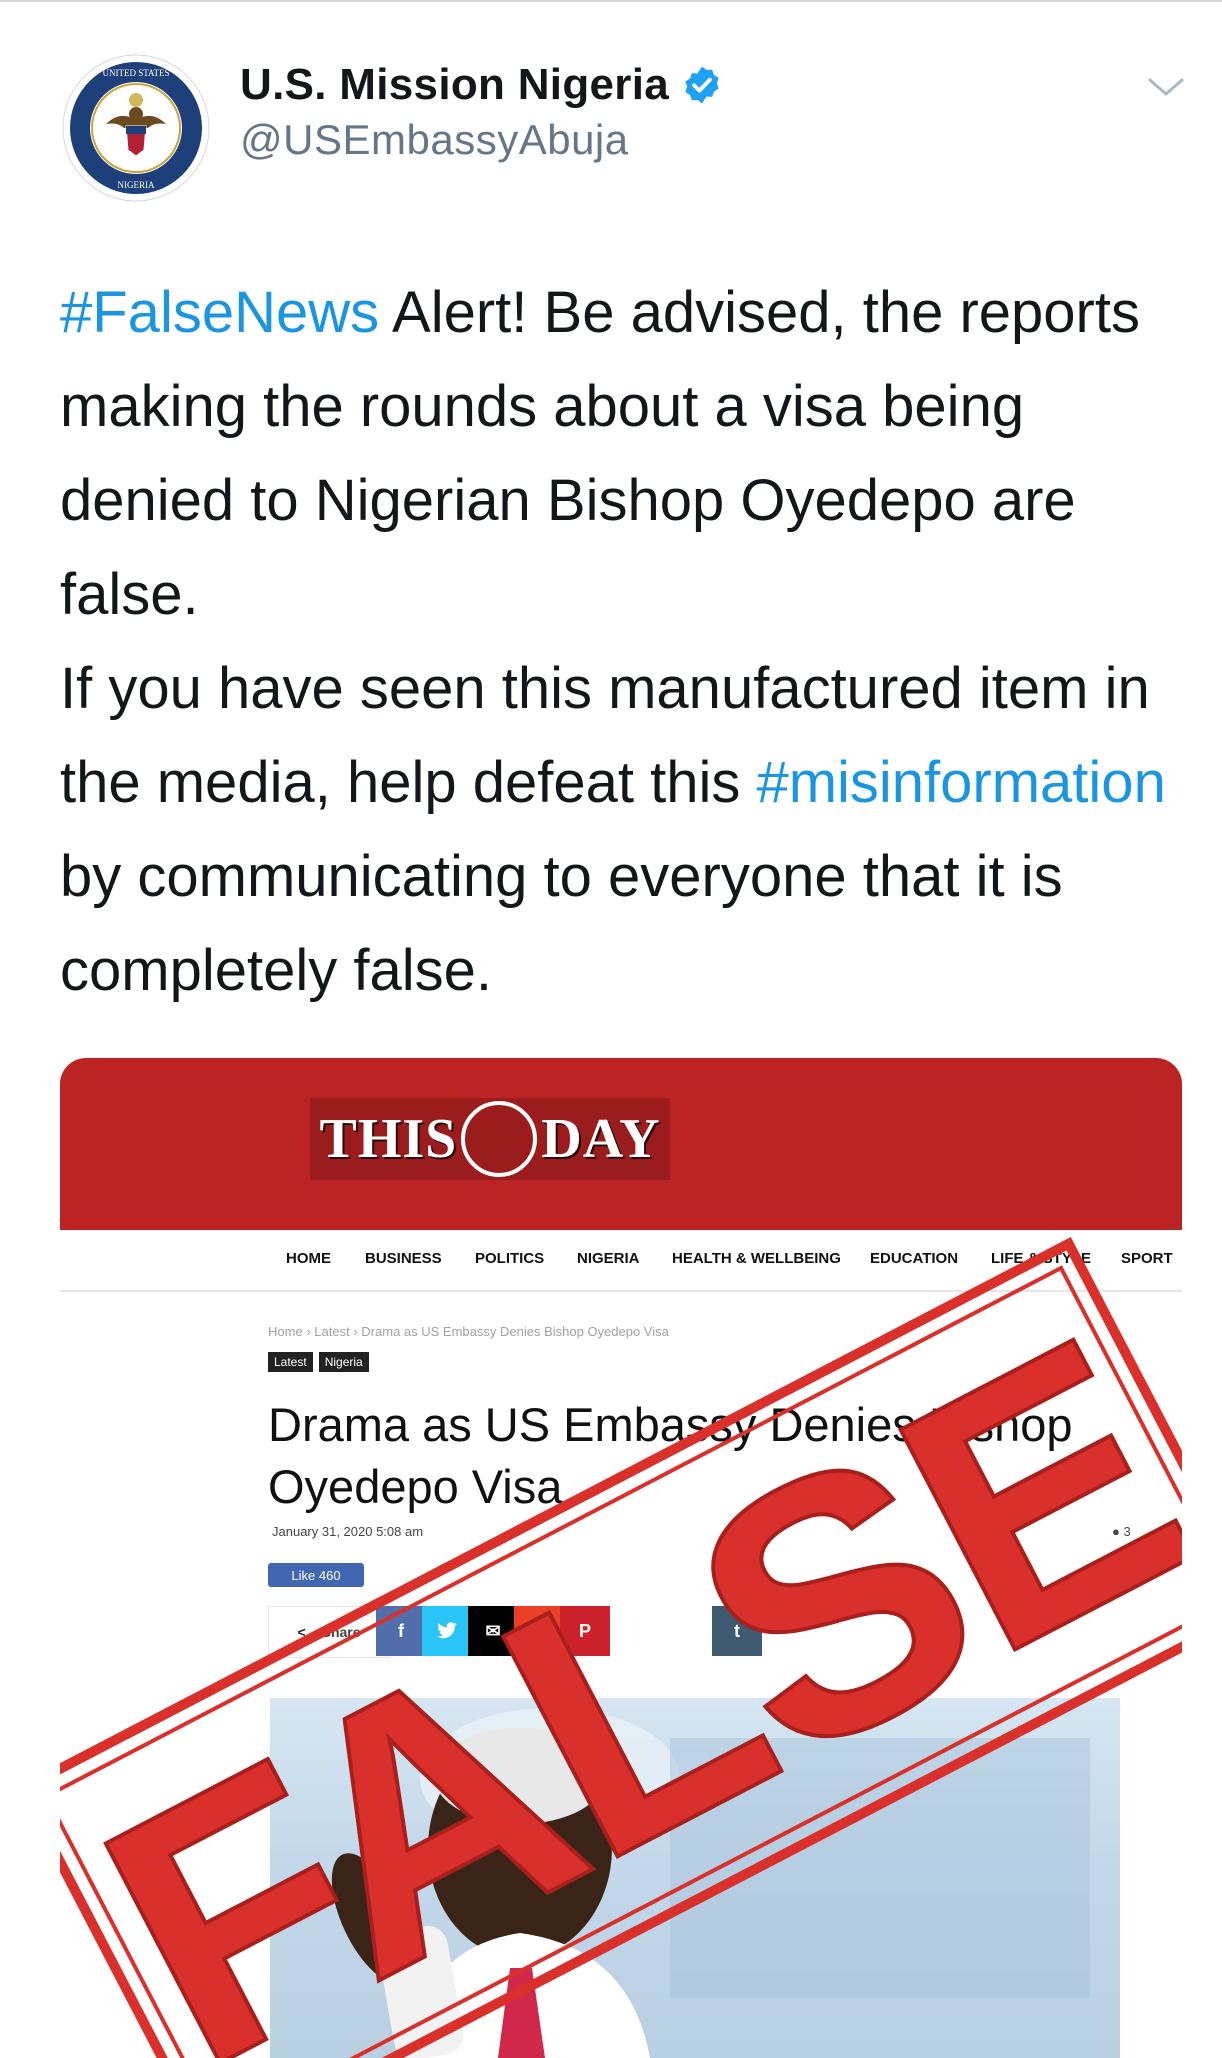 The width and height of the screenshot is (1222, 2058). Describe the element at coordinates (960, 782) in the screenshot. I see `hashtag-misinformation-link: #misinformation` at that location.